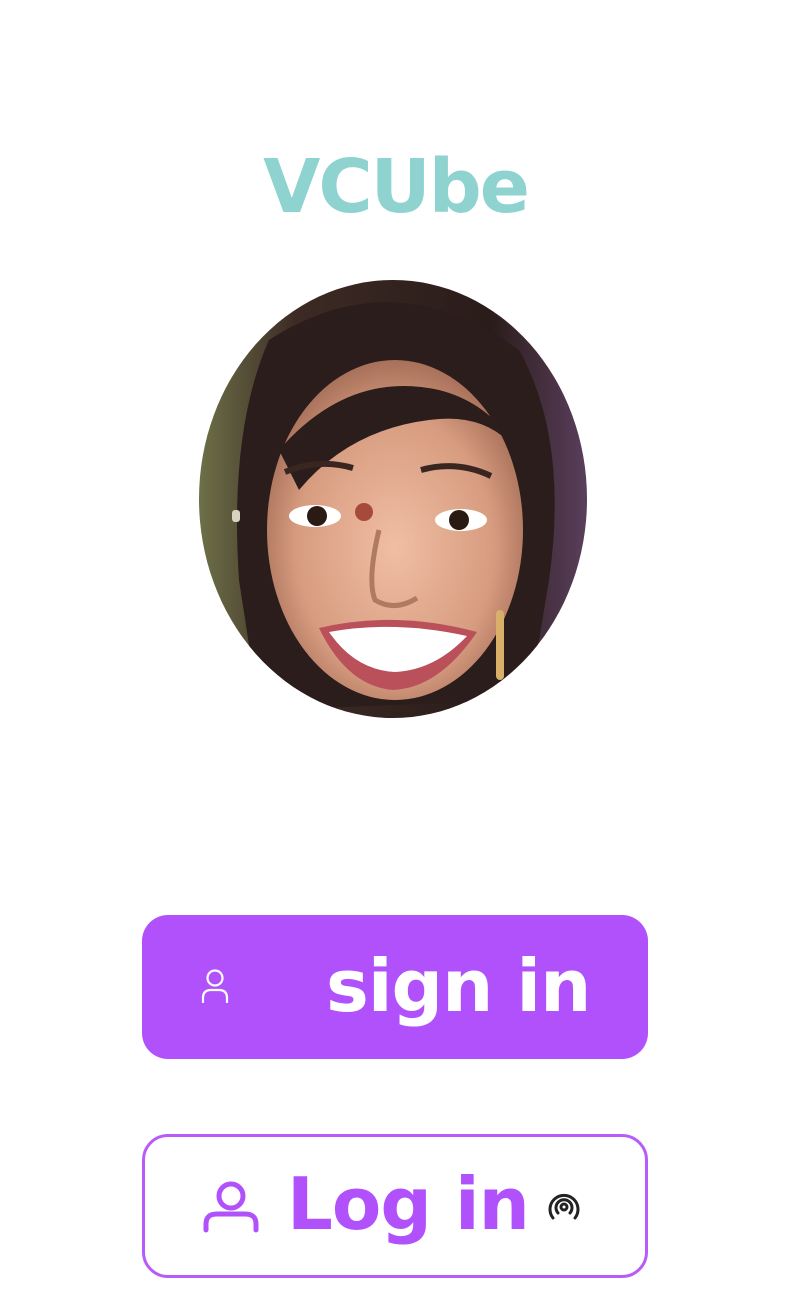 The image size is (791, 1311). Describe the element at coordinates (564, 1207) in the screenshot. I see `broadcast-icon` at that location.